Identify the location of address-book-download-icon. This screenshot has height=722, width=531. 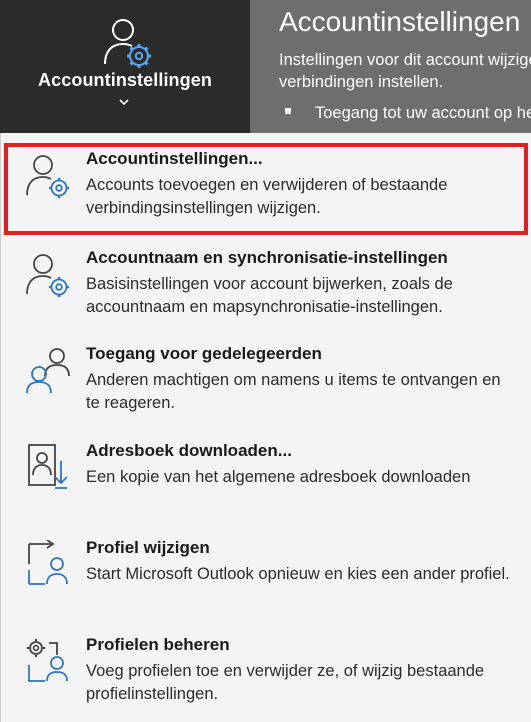
(48, 466).